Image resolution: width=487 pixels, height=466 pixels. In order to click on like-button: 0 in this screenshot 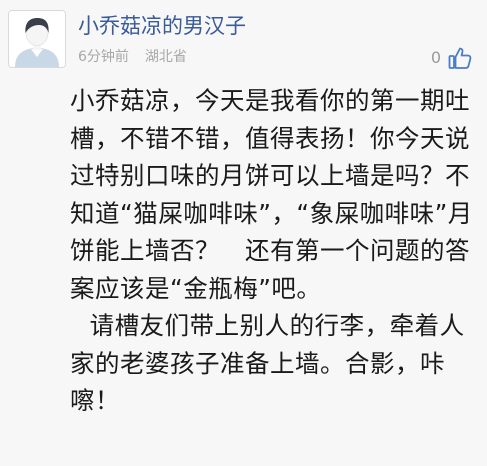, I will do `click(452, 58)`.